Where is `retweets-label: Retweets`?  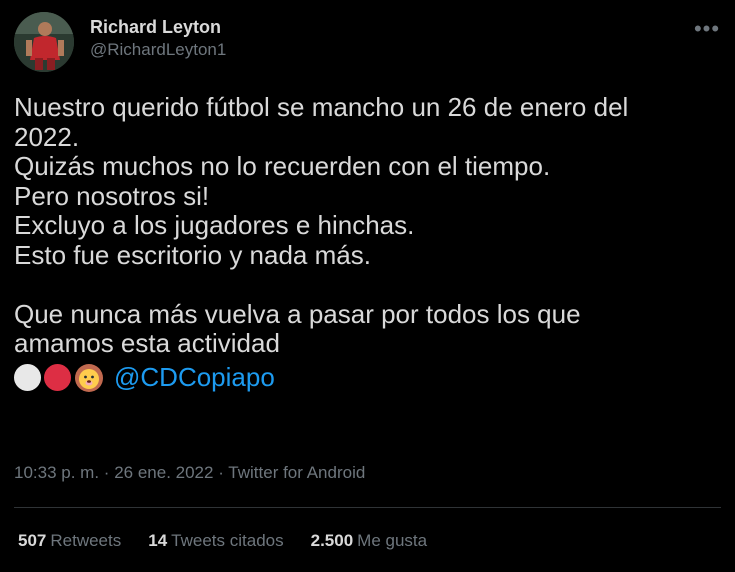
retweets-label: Retweets is located at coordinates (86, 540).